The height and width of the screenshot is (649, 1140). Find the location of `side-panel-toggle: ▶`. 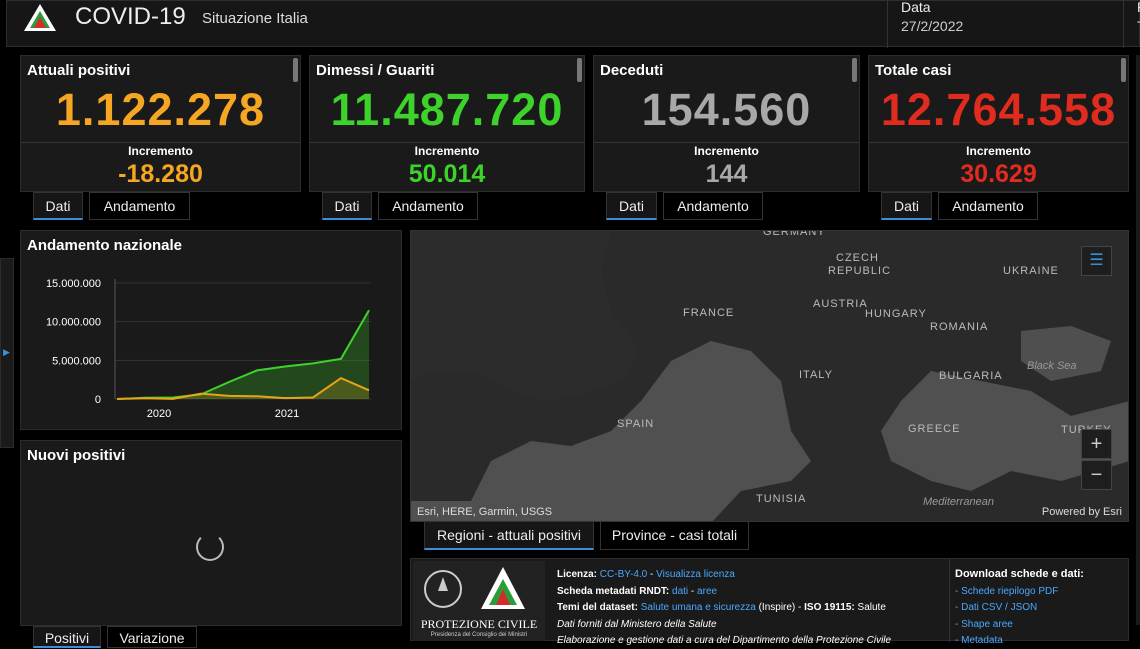

side-panel-toggle: ▶ is located at coordinates (7, 353).